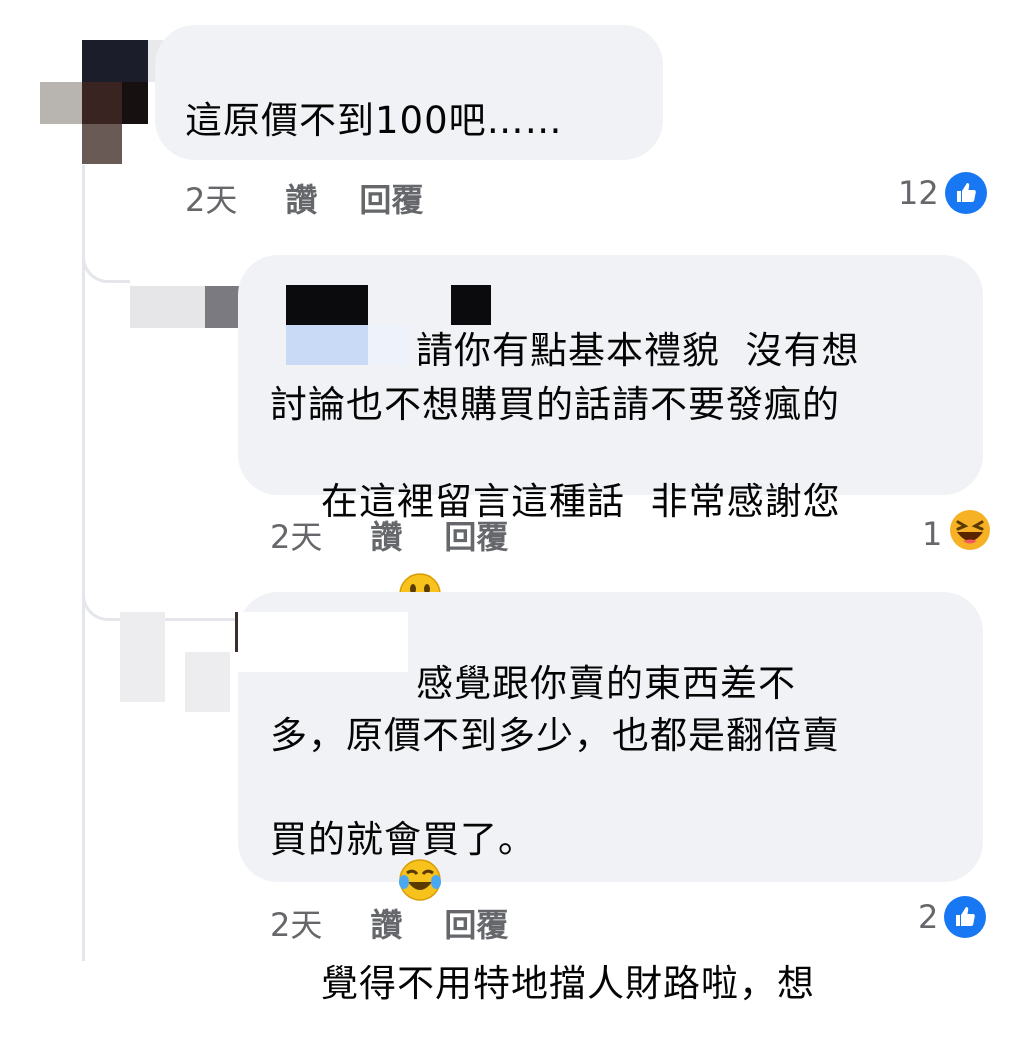  I want to click on comment-text-line: 多，原價不到多少，也都是翻倍賣, so click(555, 735).